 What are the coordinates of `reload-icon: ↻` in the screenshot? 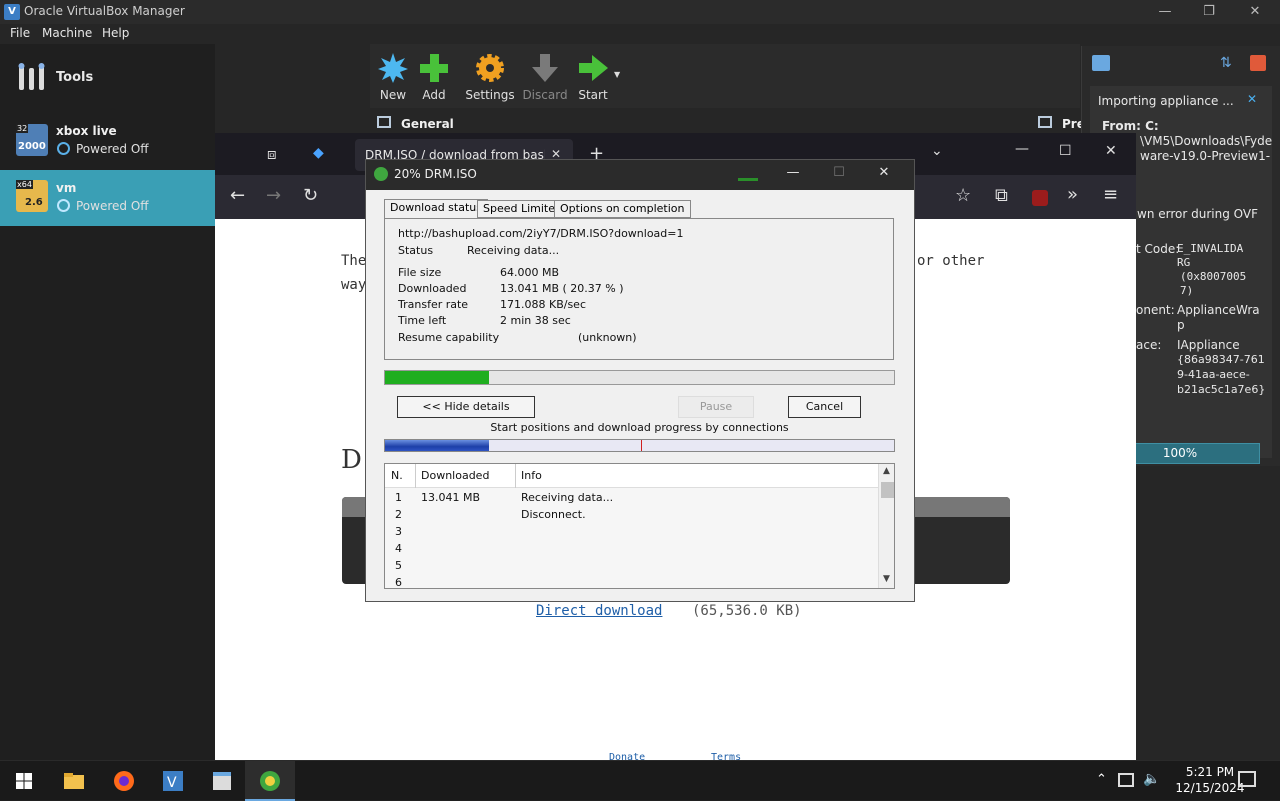 It's located at (310, 195).